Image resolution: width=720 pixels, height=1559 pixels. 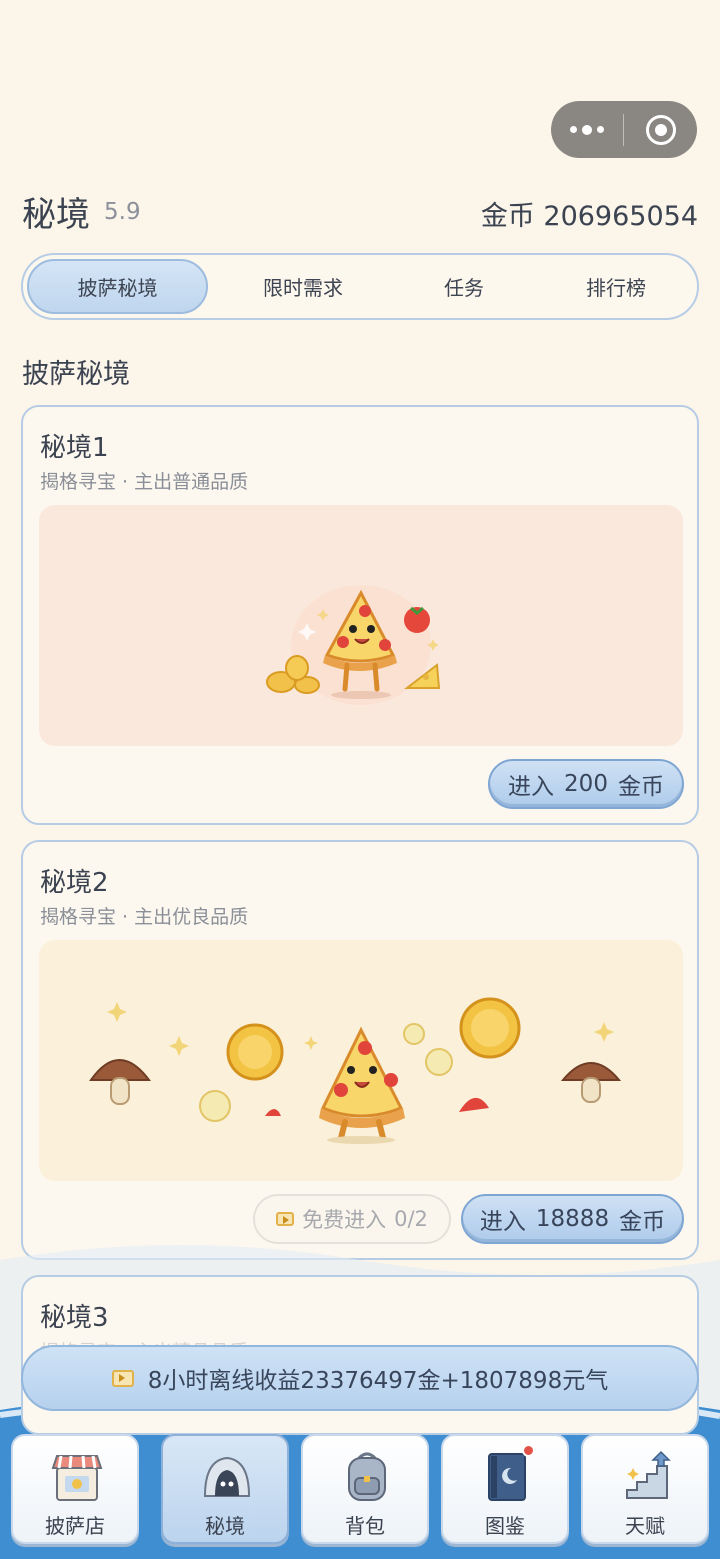 I want to click on pizza-shop-icon, so click(x=77, y=1478).